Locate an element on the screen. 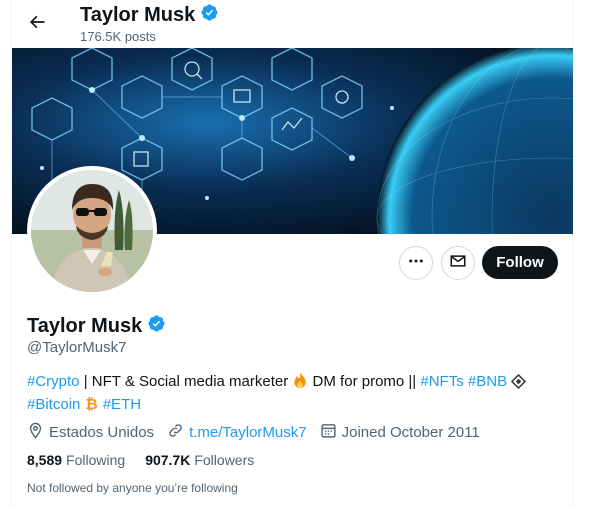 This screenshot has height=507, width=600. followers-label: Followers is located at coordinates (224, 460).